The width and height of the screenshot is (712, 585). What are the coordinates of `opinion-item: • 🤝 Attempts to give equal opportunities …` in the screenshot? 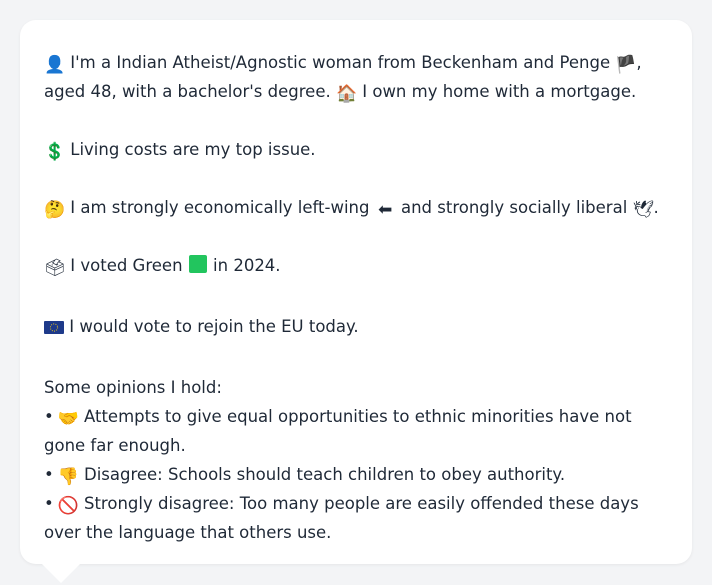 It's located at (356, 431).